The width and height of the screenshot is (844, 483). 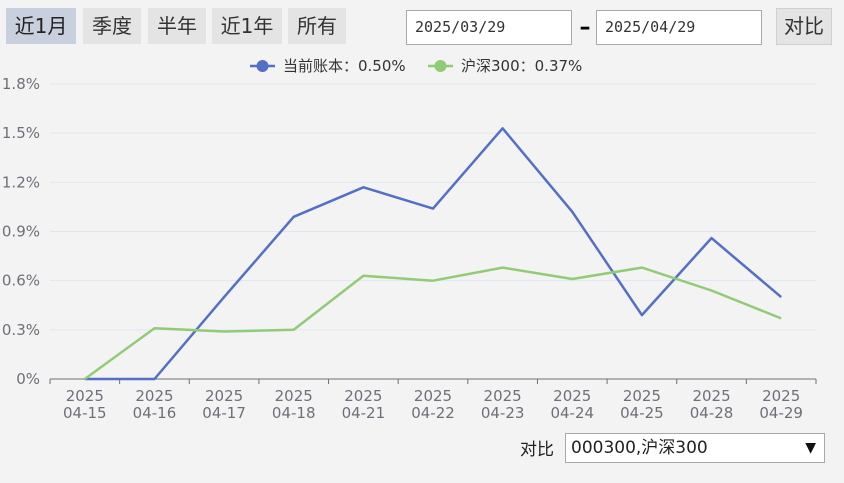 What do you see at coordinates (804, 26) in the screenshot?
I see `compare-button: 对比` at bounding box center [804, 26].